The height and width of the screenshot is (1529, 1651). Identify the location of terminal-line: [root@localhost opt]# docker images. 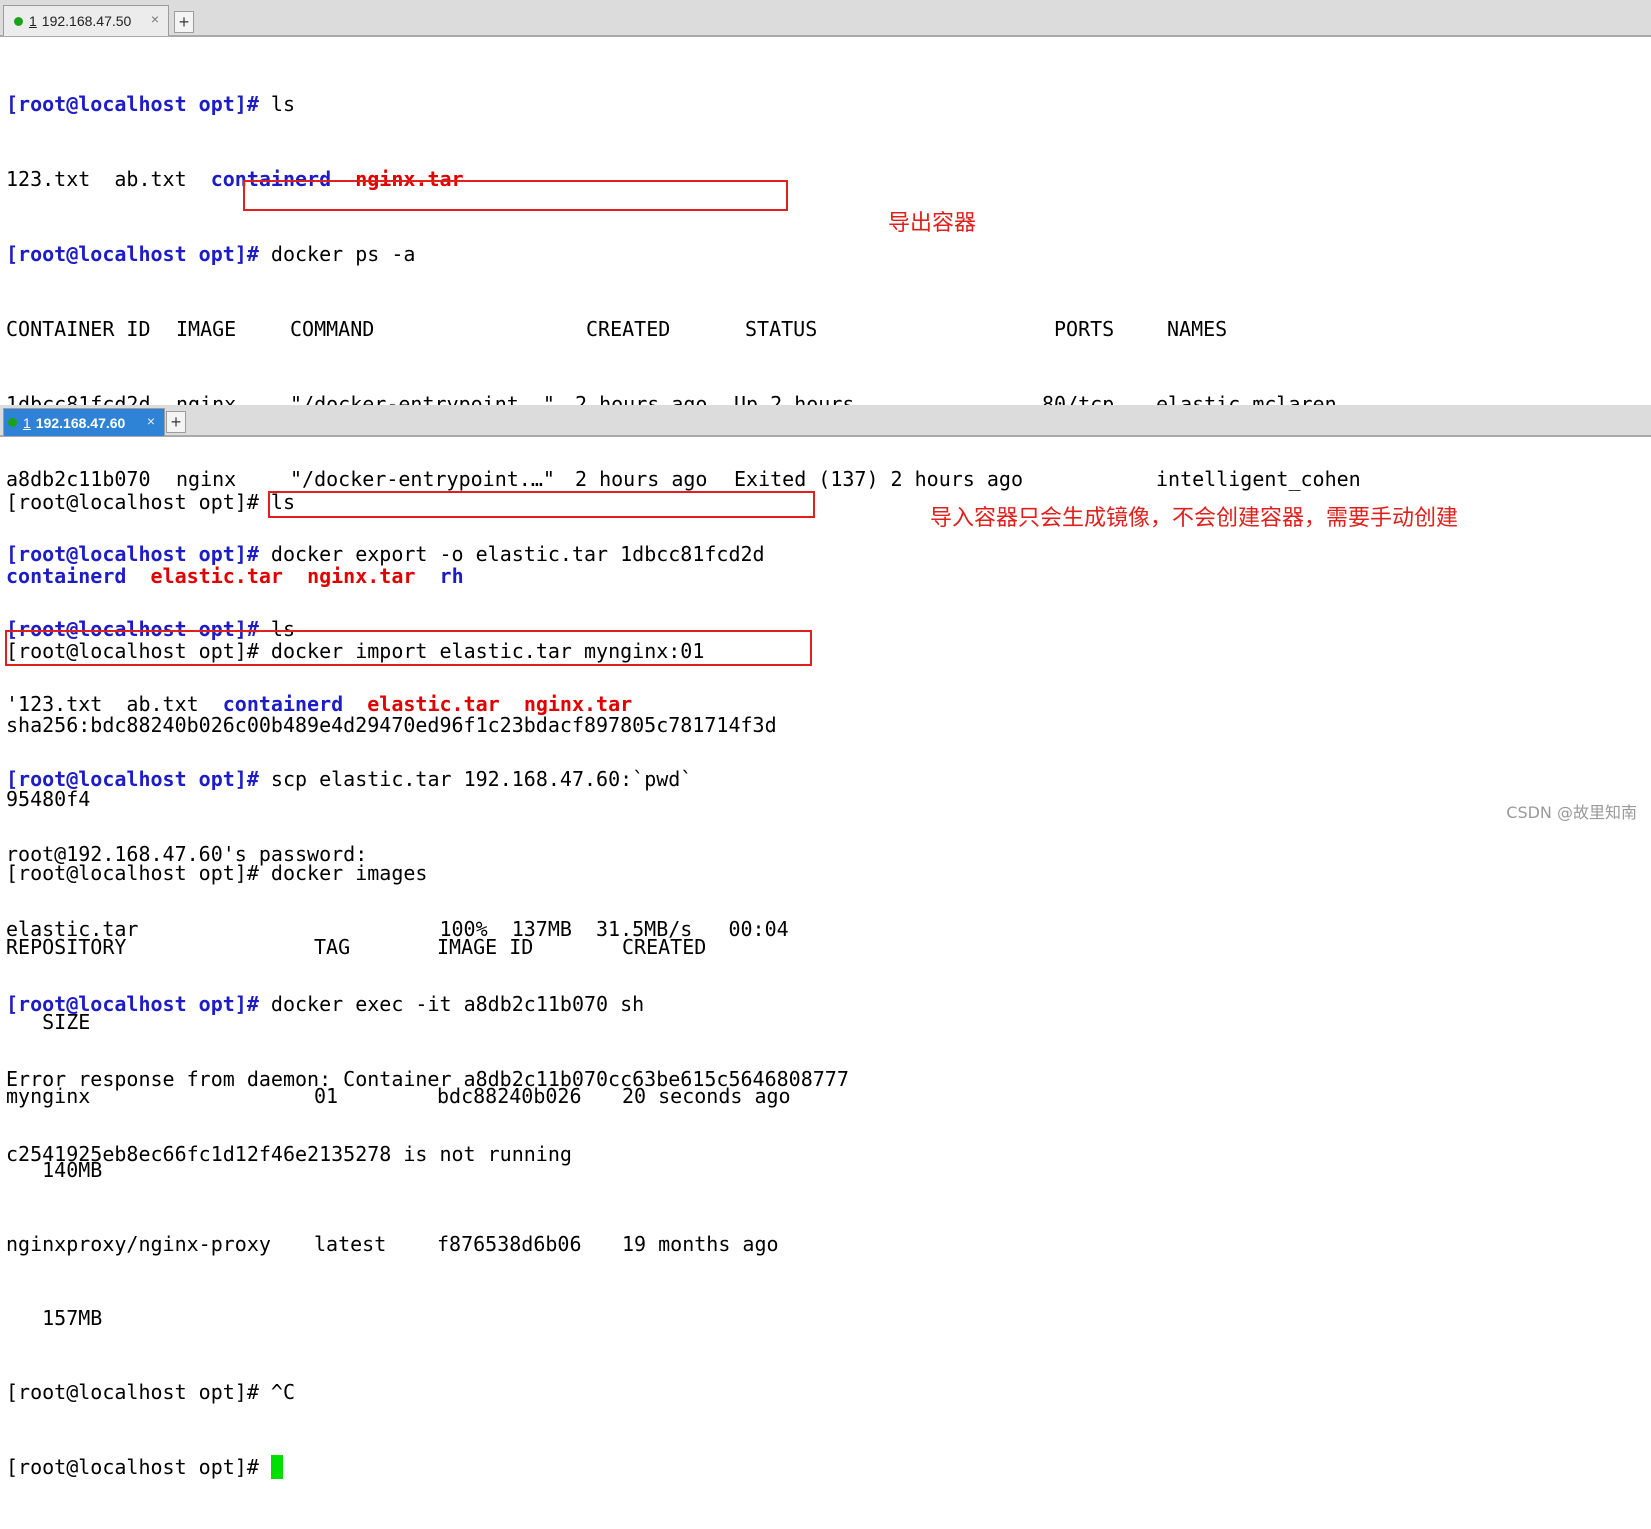
(217, 873).